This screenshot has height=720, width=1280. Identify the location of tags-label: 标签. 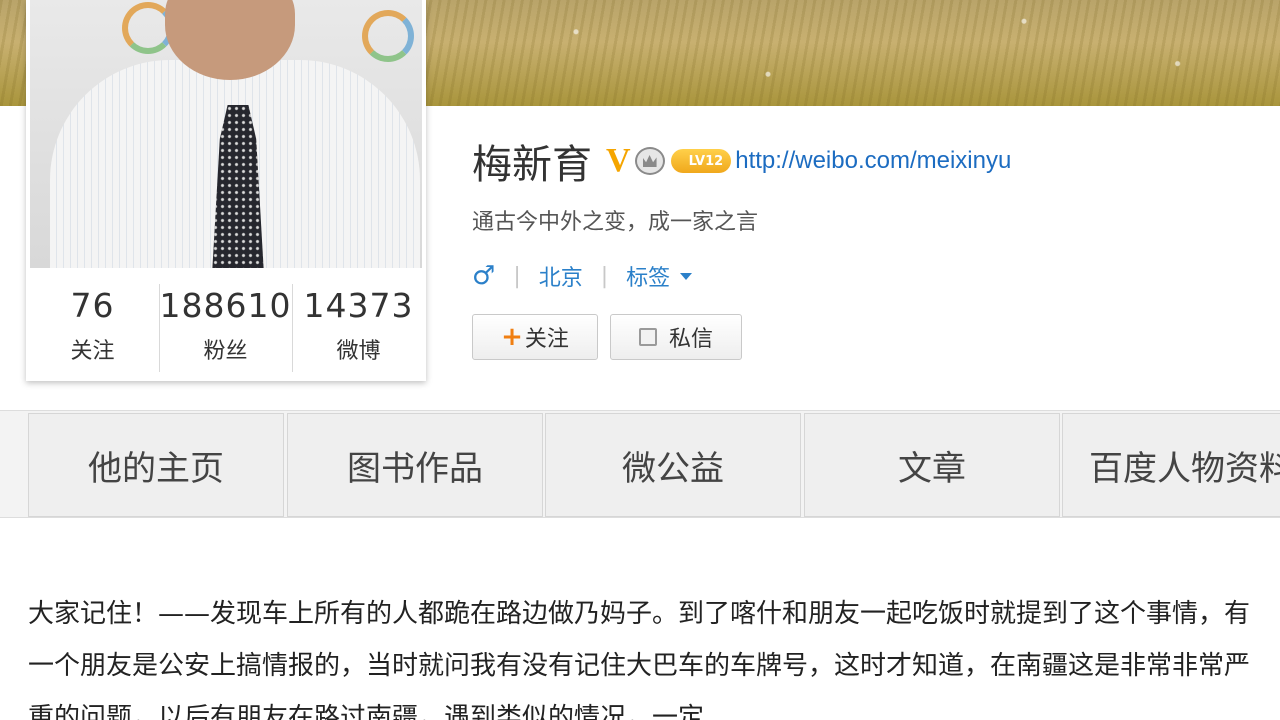
(648, 278).